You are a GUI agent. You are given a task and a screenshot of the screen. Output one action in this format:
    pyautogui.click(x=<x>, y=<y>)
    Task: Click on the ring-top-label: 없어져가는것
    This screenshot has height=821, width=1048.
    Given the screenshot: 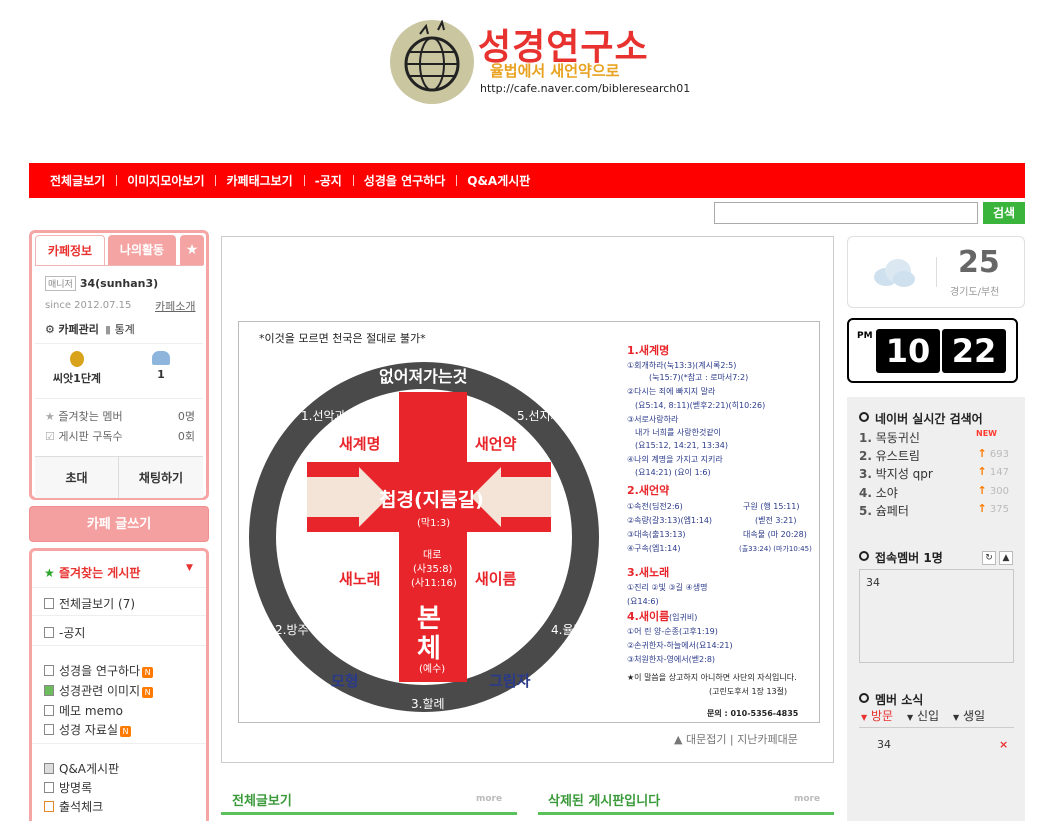 What is the action you would take?
    pyautogui.click(x=423, y=376)
    